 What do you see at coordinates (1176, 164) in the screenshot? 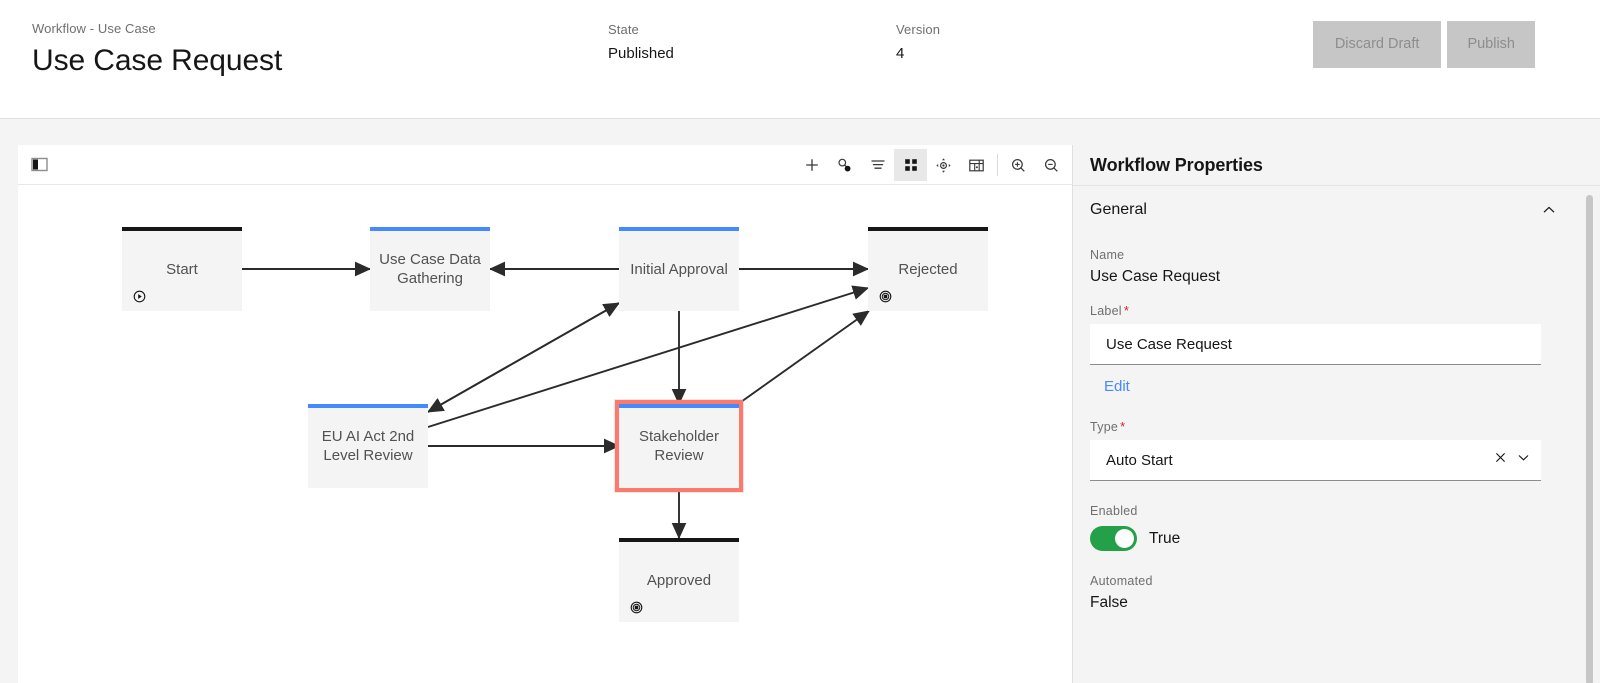
I see `properties-title: Workflow Properties` at bounding box center [1176, 164].